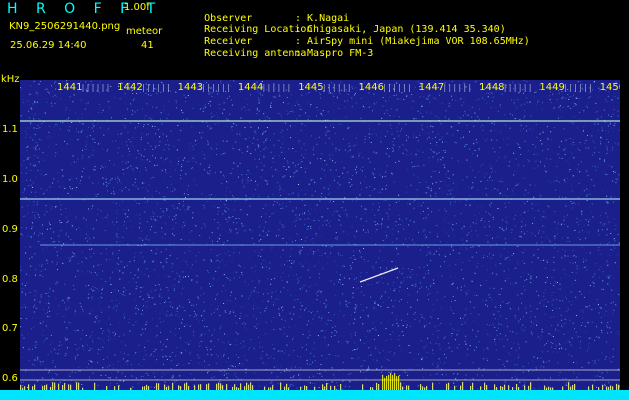 The width and height of the screenshot is (629, 400). I want to click on x-tick-label: 1444, so click(250, 87).